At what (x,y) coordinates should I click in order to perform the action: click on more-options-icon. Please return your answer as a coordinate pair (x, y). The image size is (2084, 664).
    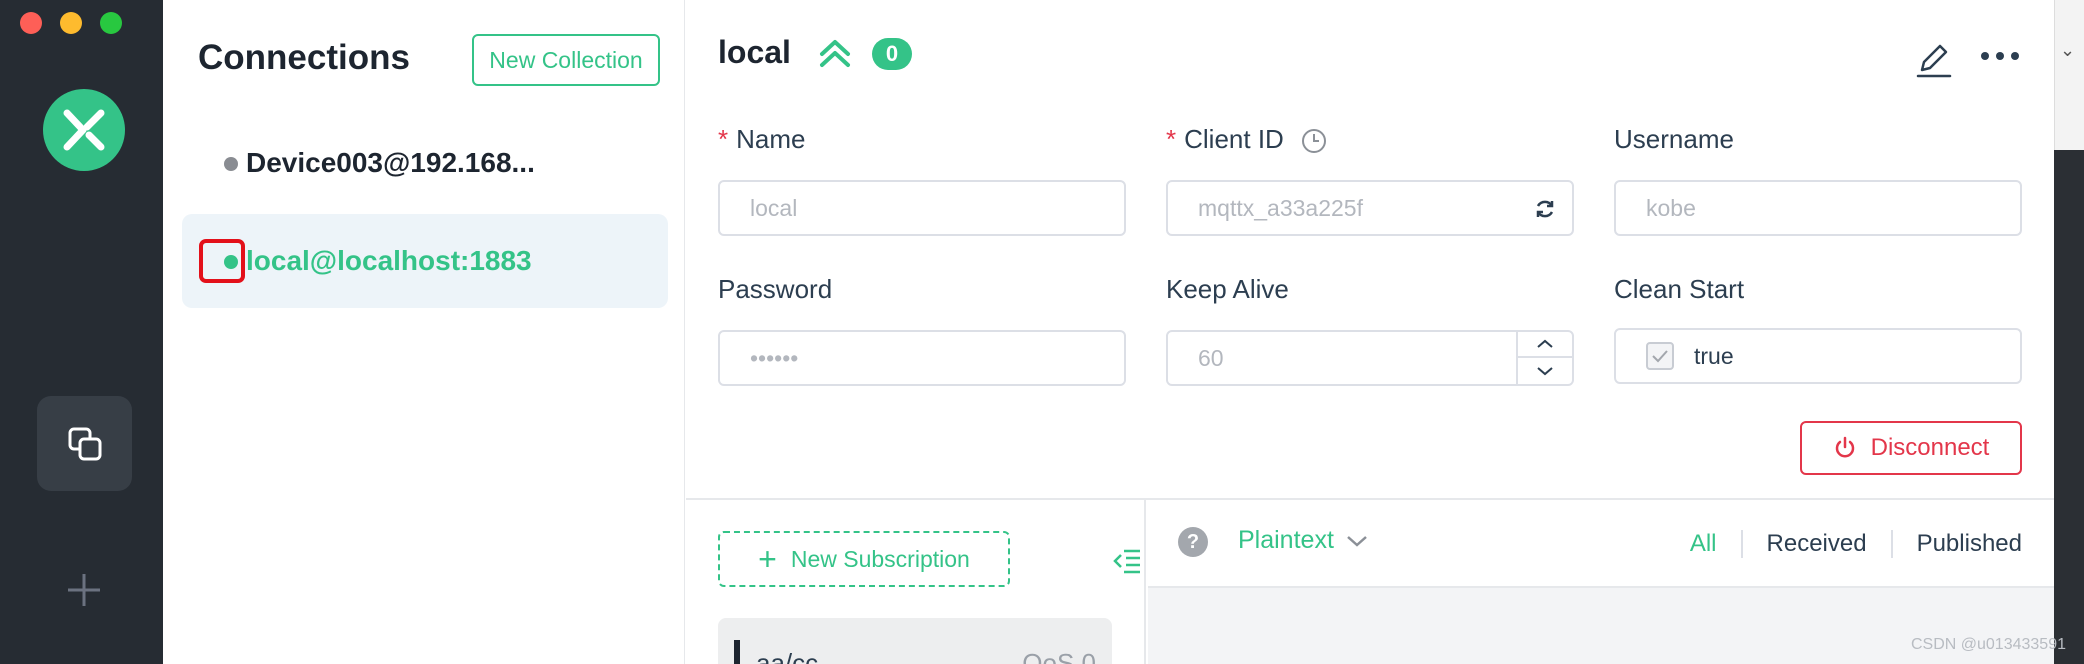
    Looking at the image, I should click on (2000, 57).